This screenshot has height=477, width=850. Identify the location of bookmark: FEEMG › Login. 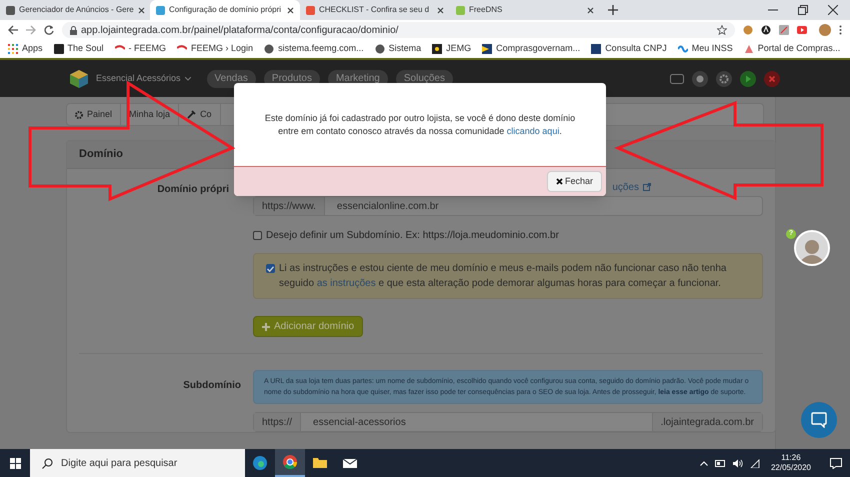
(215, 49).